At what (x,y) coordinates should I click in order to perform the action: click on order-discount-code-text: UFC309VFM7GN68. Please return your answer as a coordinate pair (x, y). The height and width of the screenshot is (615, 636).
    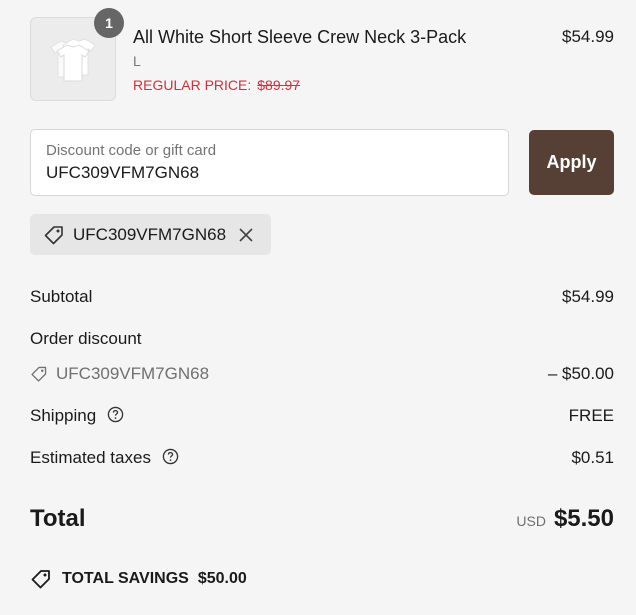
    Looking at the image, I should click on (133, 373).